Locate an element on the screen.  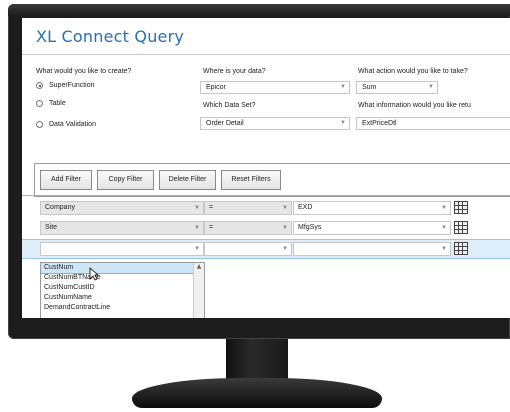
copy-filter-button: Copy Filter is located at coordinates (125, 180).